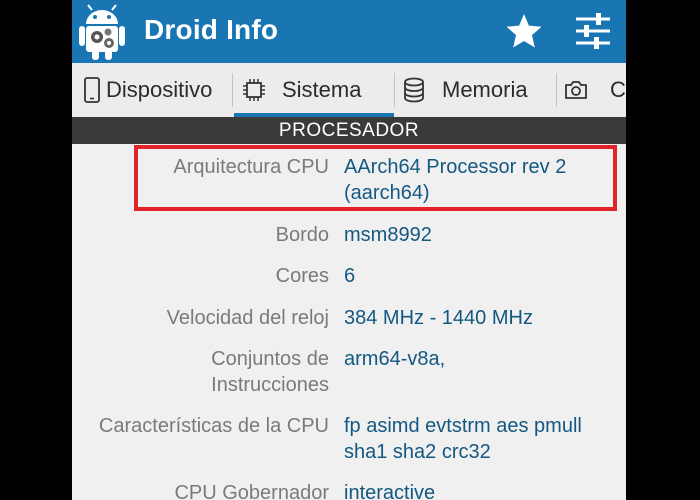 The width and height of the screenshot is (700, 500). I want to click on database-icon, so click(414, 90).